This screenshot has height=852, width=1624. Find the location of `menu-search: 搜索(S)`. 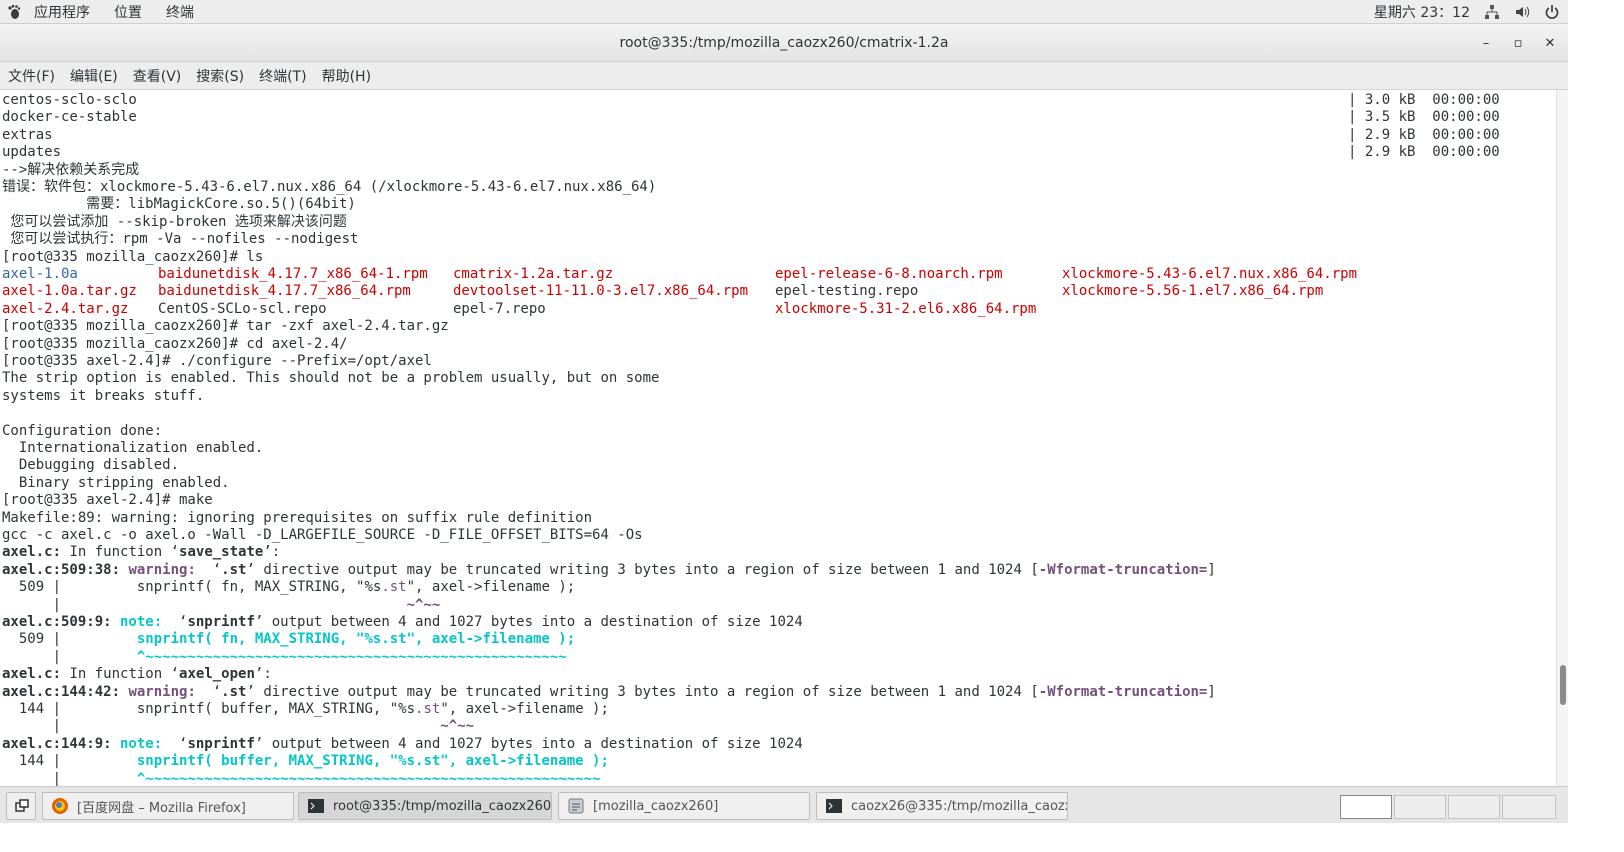

menu-search: 搜索(S) is located at coordinates (223, 76).